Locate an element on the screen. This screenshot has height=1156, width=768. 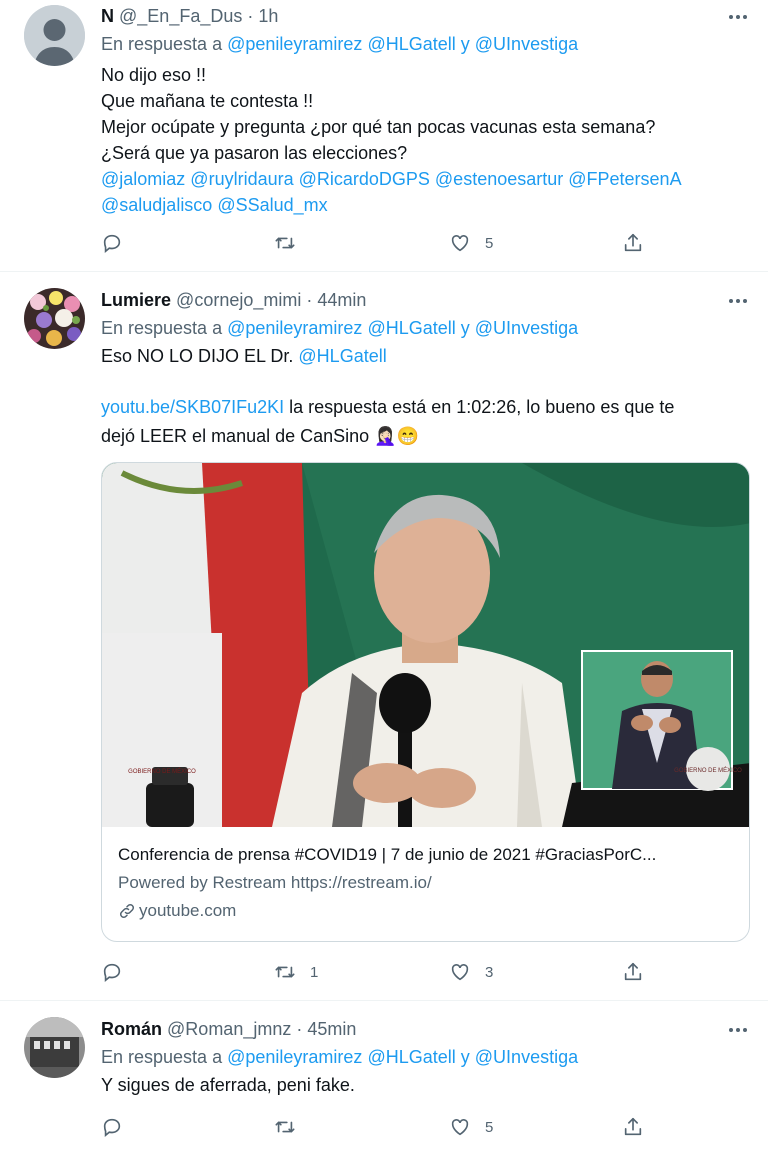
text-line: ¿Será que ya pasaron las elecciones? is located at coordinates (254, 153).